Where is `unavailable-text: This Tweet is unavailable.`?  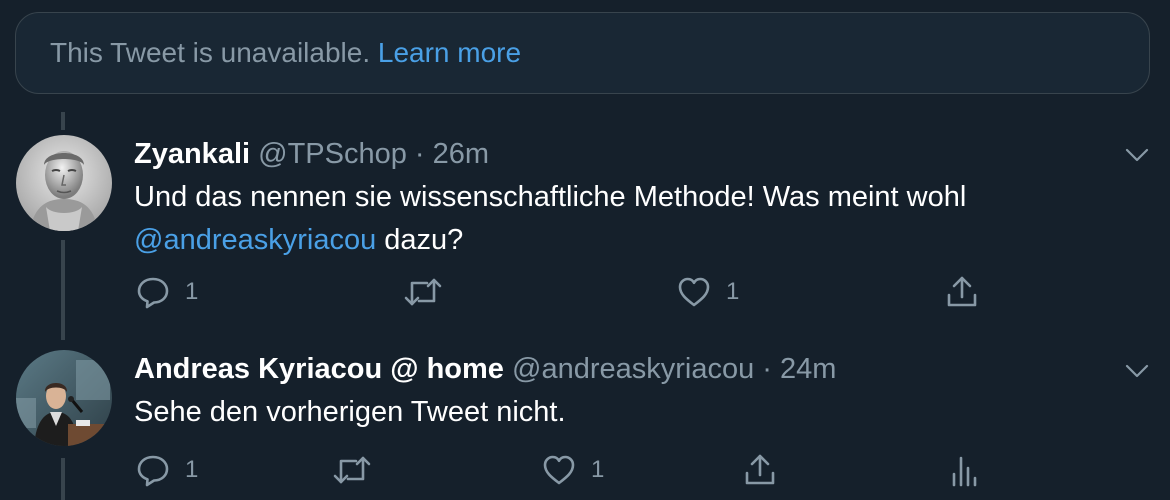
unavailable-text: This Tweet is unavailable. is located at coordinates (210, 52).